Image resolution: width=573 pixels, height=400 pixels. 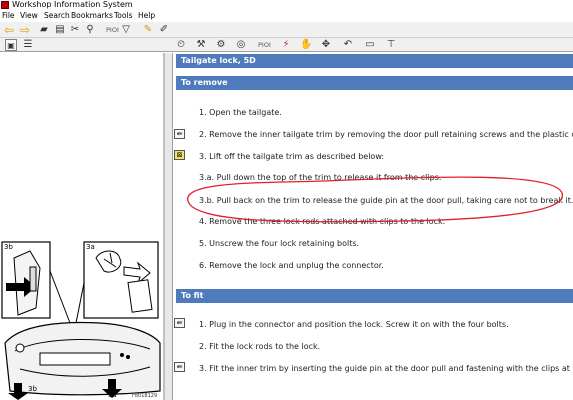 What do you see at coordinates (374, 61) in the screenshot?
I see `document-title: Tailgate lock, 5D` at bounding box center [374, 61].